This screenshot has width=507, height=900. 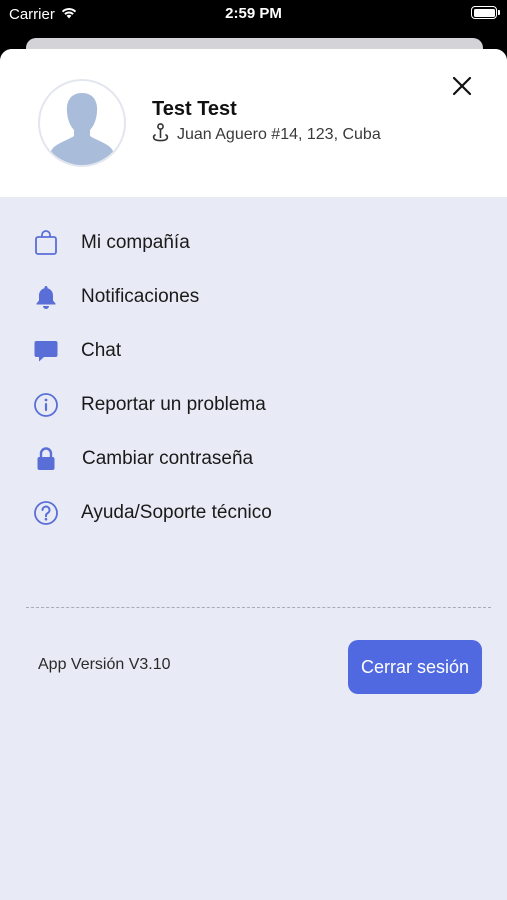 I want to click on menu-item-chat: Chat, so click(x=253, y=351).